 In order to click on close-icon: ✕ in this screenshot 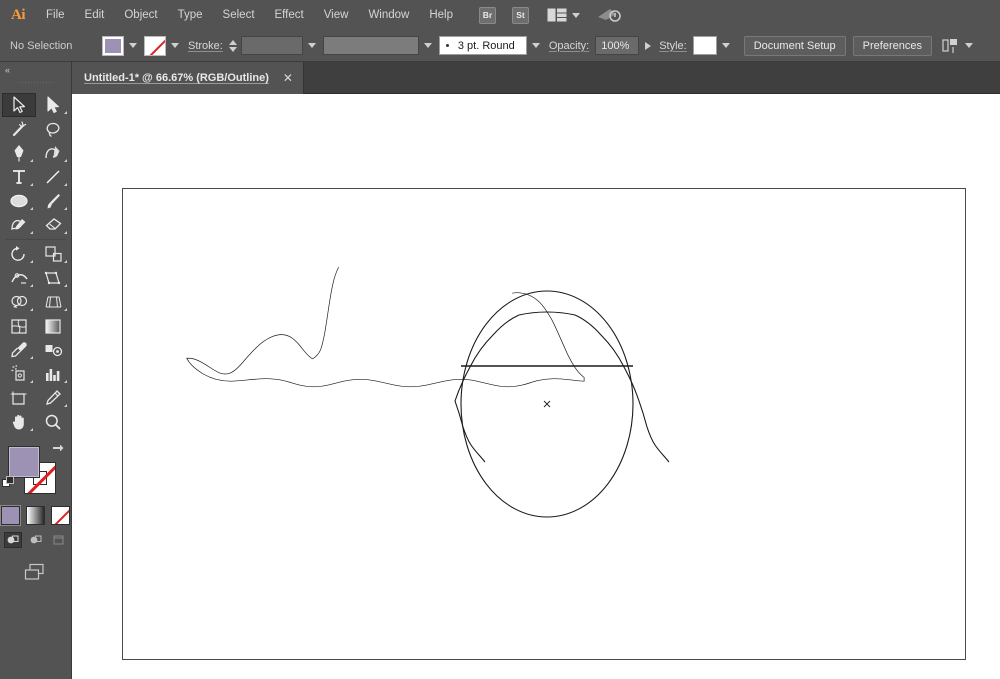, I will do `click(288, 78)`.